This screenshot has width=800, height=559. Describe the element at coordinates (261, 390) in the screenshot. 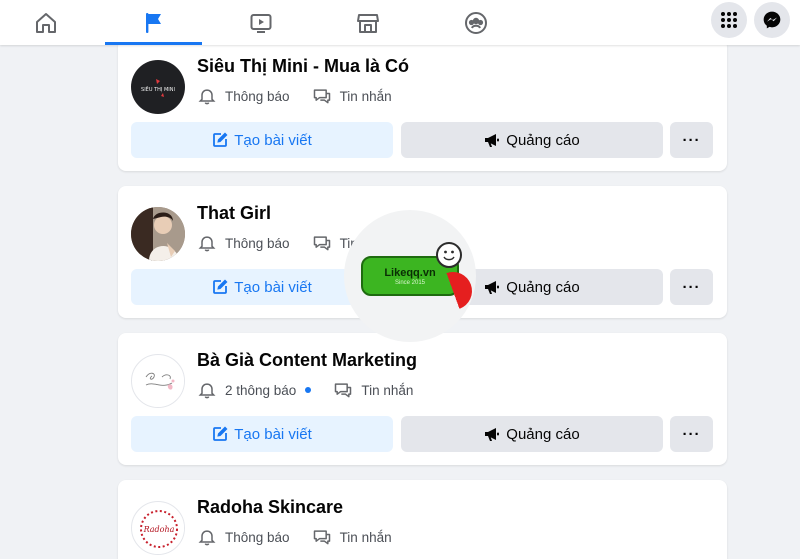

I see `notifications-label: 2 thông báo` at that location.